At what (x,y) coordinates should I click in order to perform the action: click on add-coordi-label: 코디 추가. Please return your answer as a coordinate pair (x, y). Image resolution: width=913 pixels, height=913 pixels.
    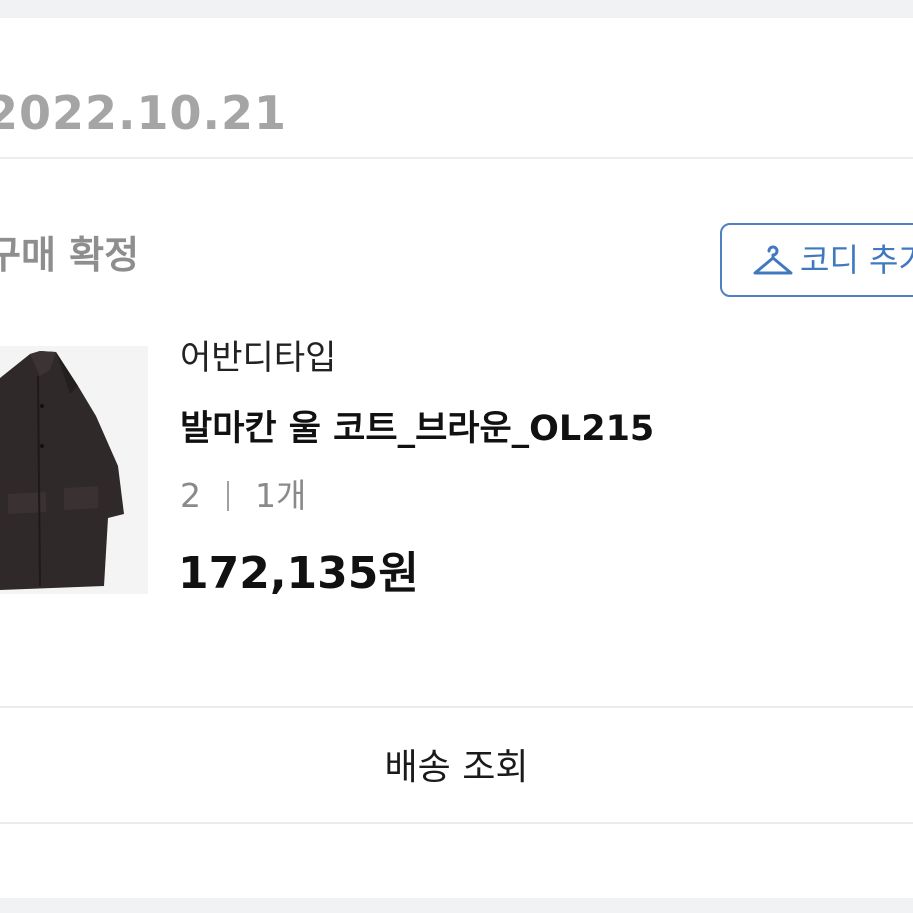
    Looking at the image, I should click on (856, 260).